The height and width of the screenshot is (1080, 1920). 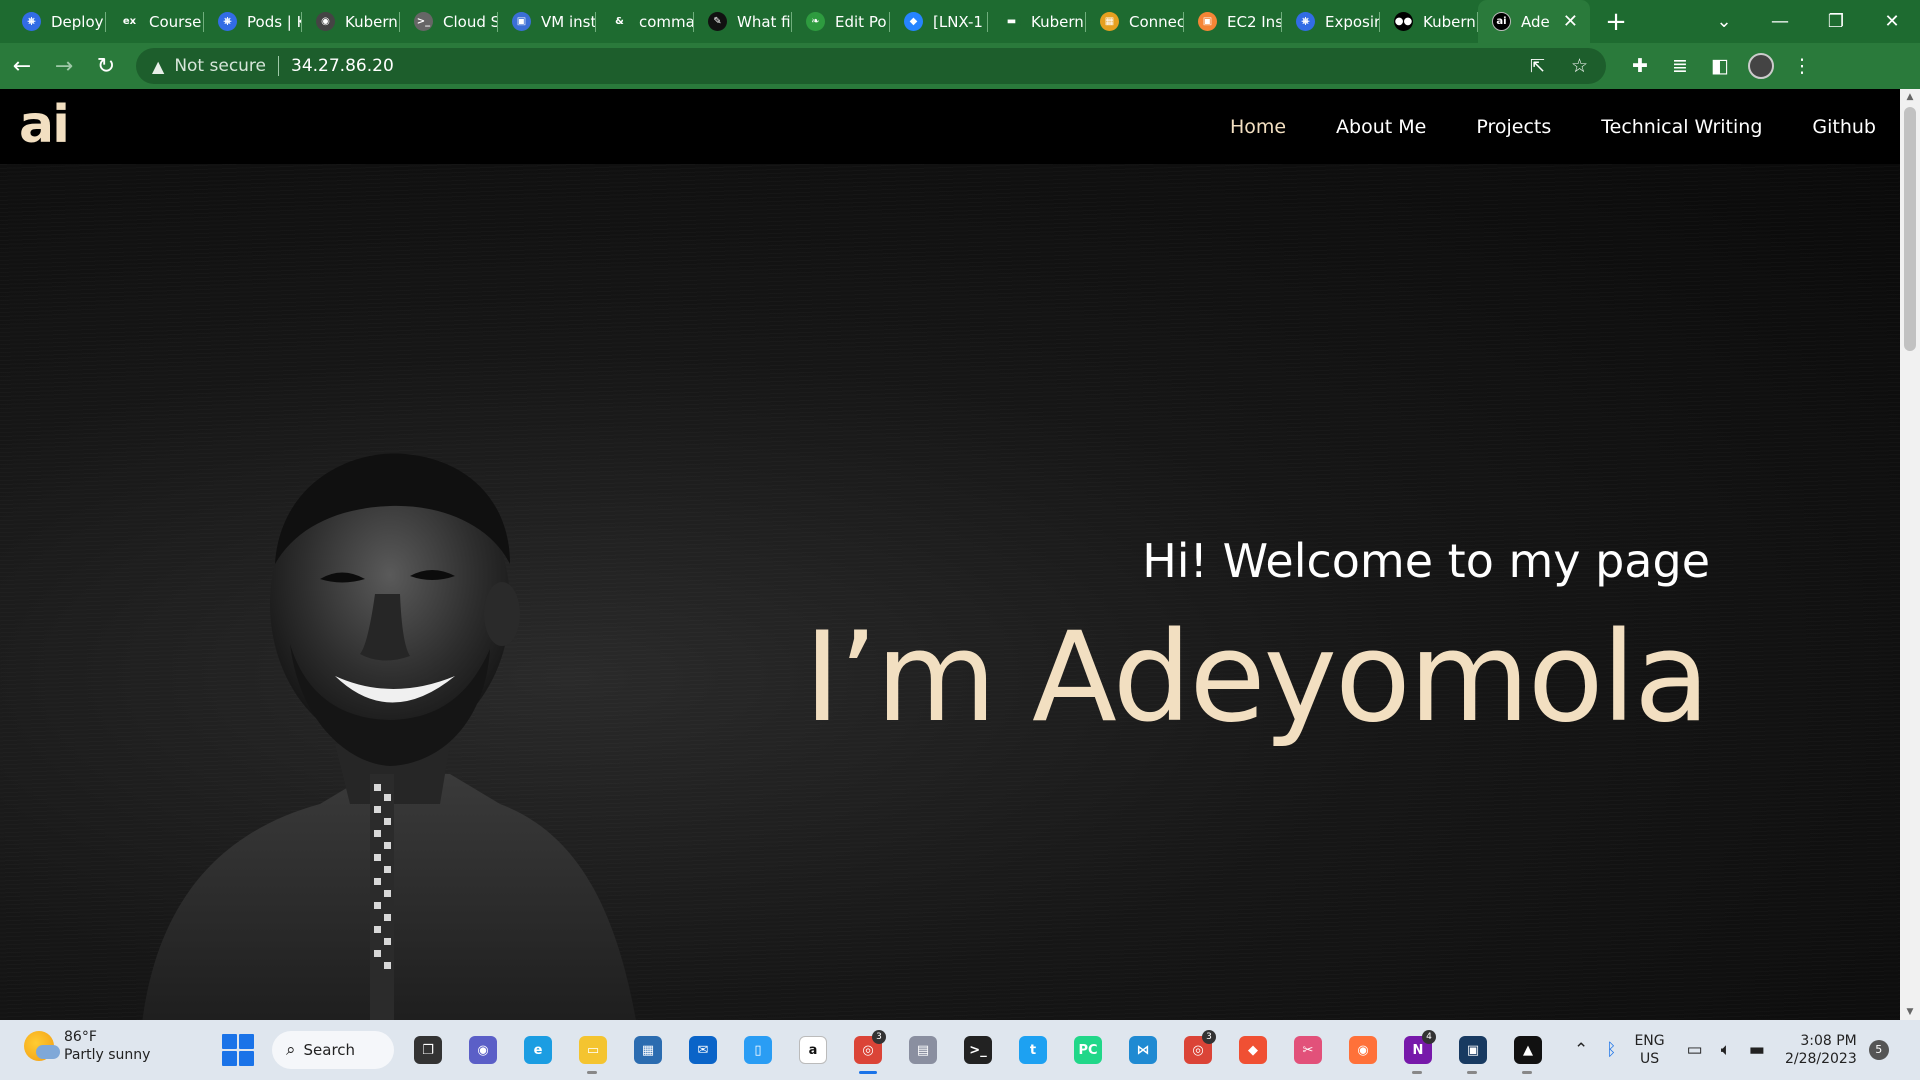 I want to click on browser-tab: ⎈ Deploy, so click(x=57, y=21).